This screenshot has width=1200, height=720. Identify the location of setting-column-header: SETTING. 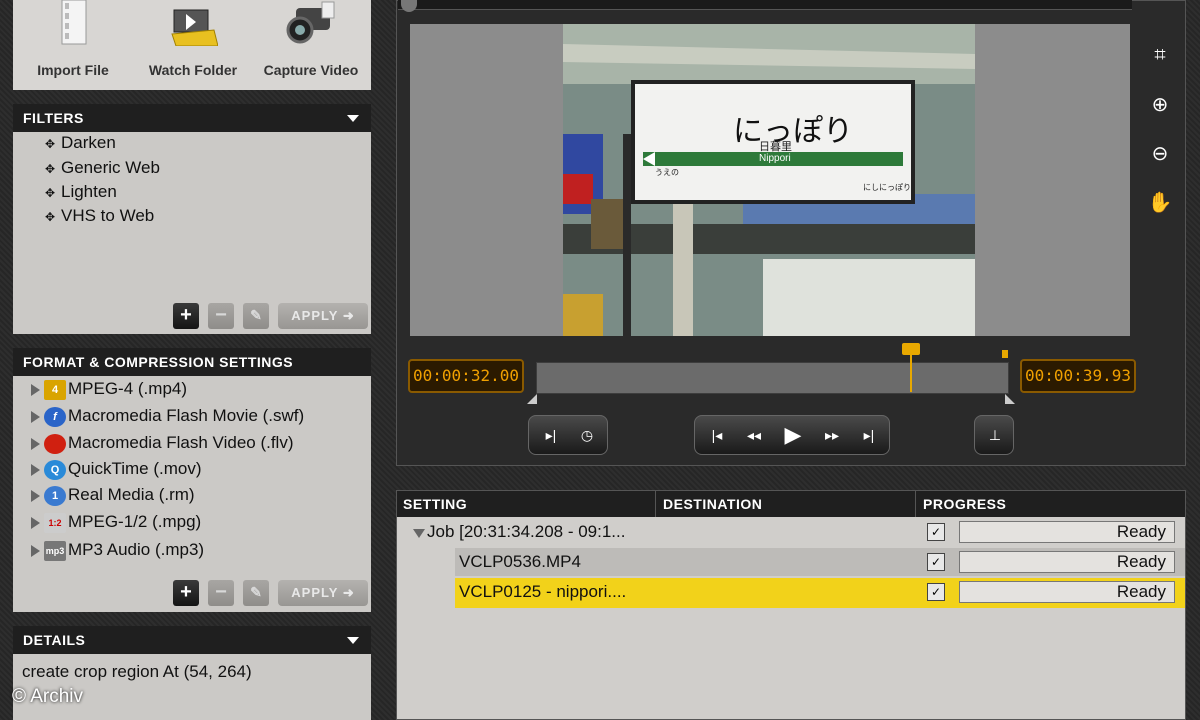
(435, 504).